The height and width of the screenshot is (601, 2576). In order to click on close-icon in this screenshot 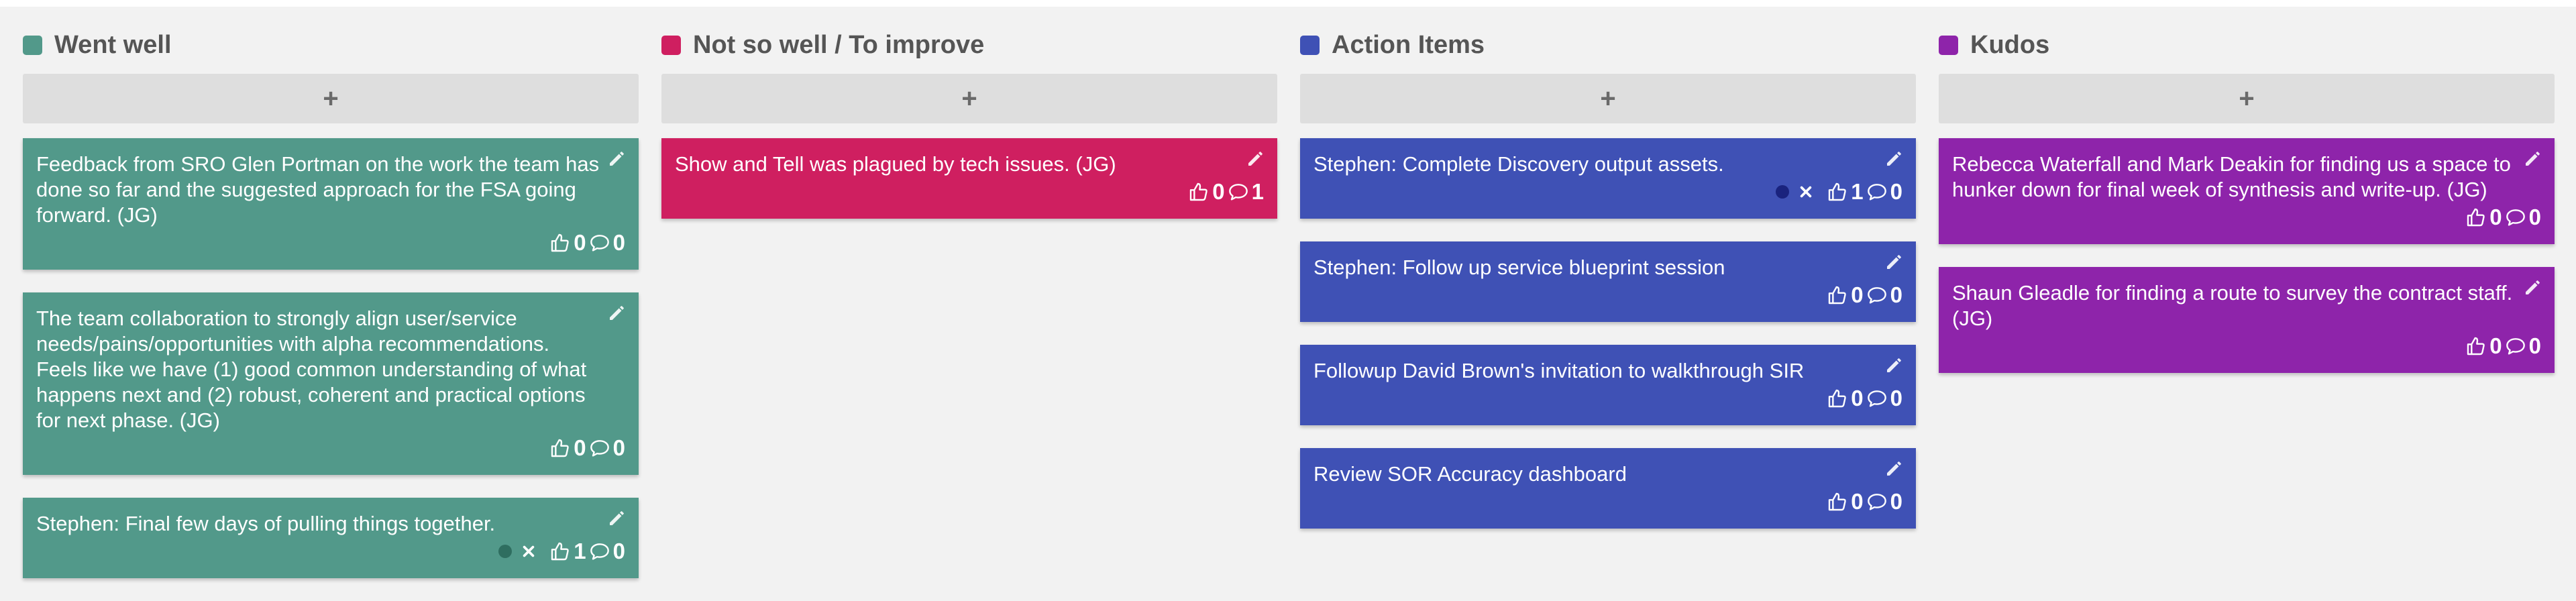, I will do `click(529, 551)`.